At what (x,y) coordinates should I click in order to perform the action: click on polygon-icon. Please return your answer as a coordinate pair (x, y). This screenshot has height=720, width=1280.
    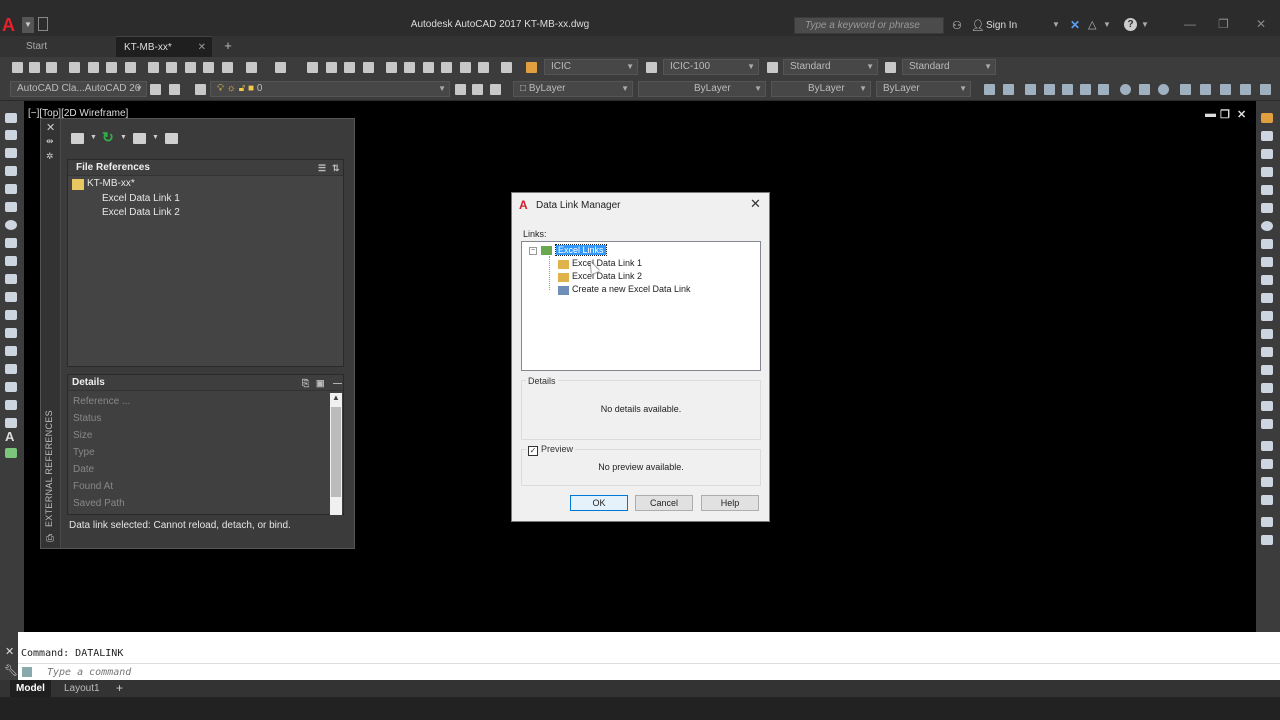
    Looking at the image, I should click on (11, 171).